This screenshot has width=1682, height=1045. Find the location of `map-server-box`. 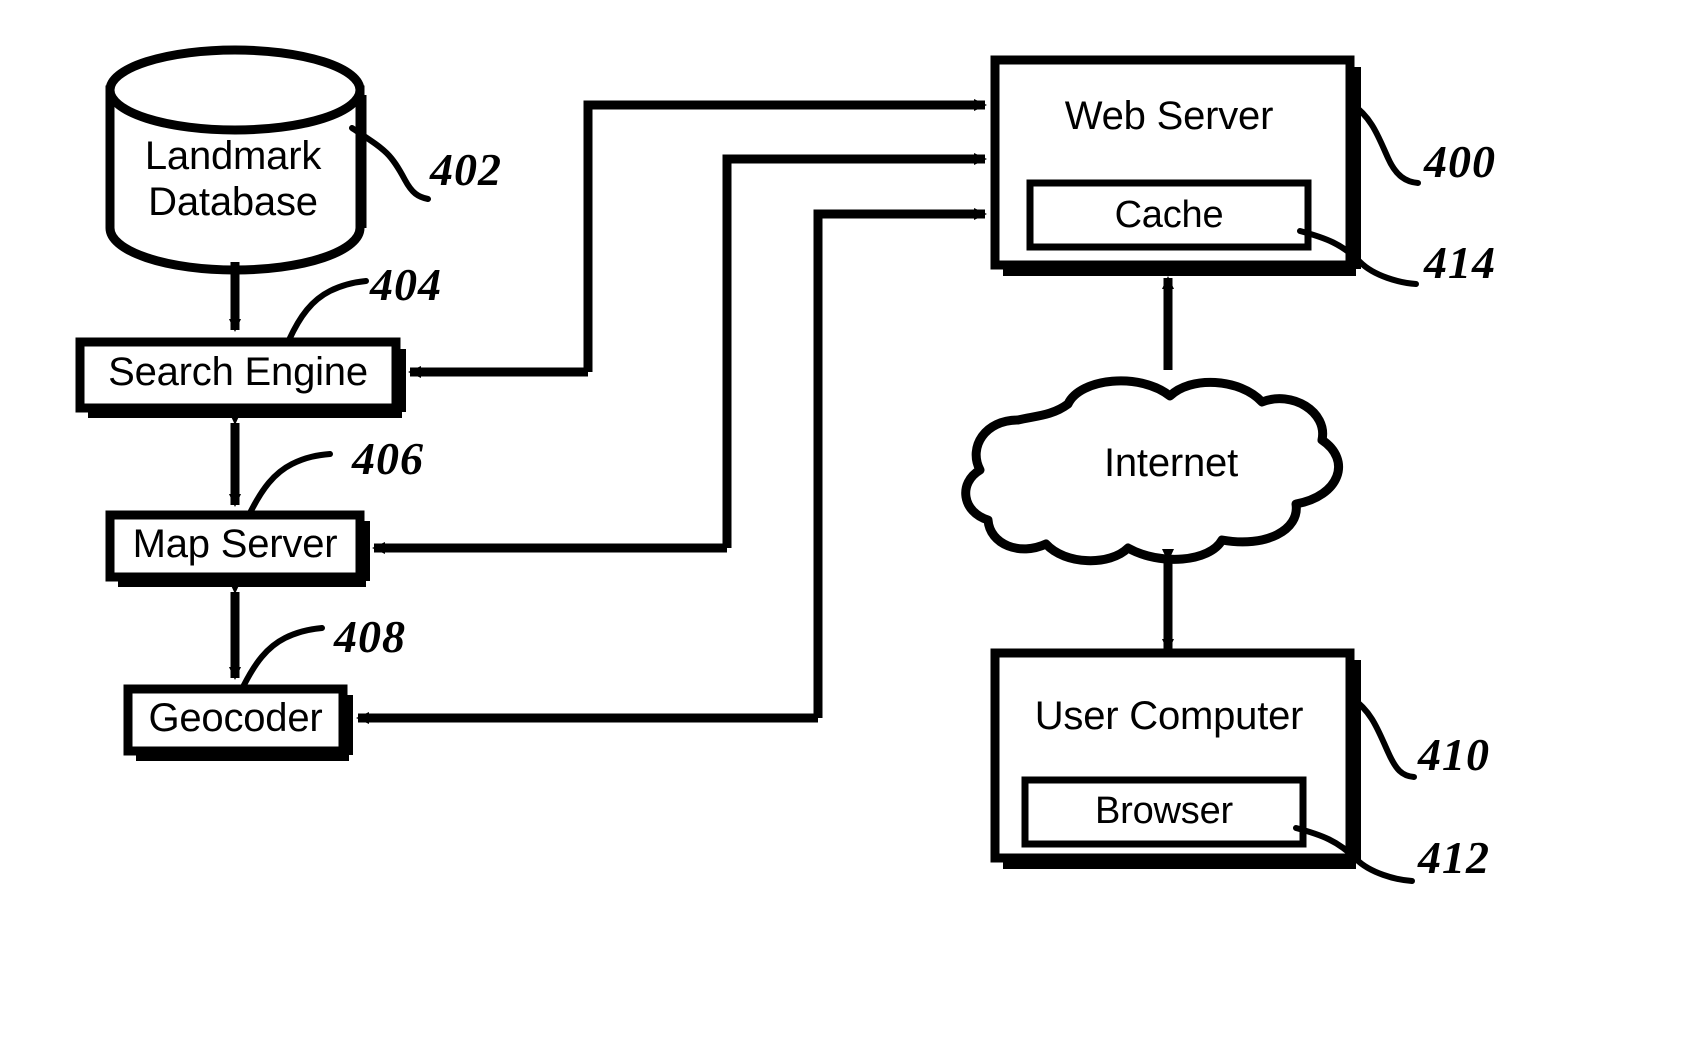

map-server-box is located at coordinates (235, 546).